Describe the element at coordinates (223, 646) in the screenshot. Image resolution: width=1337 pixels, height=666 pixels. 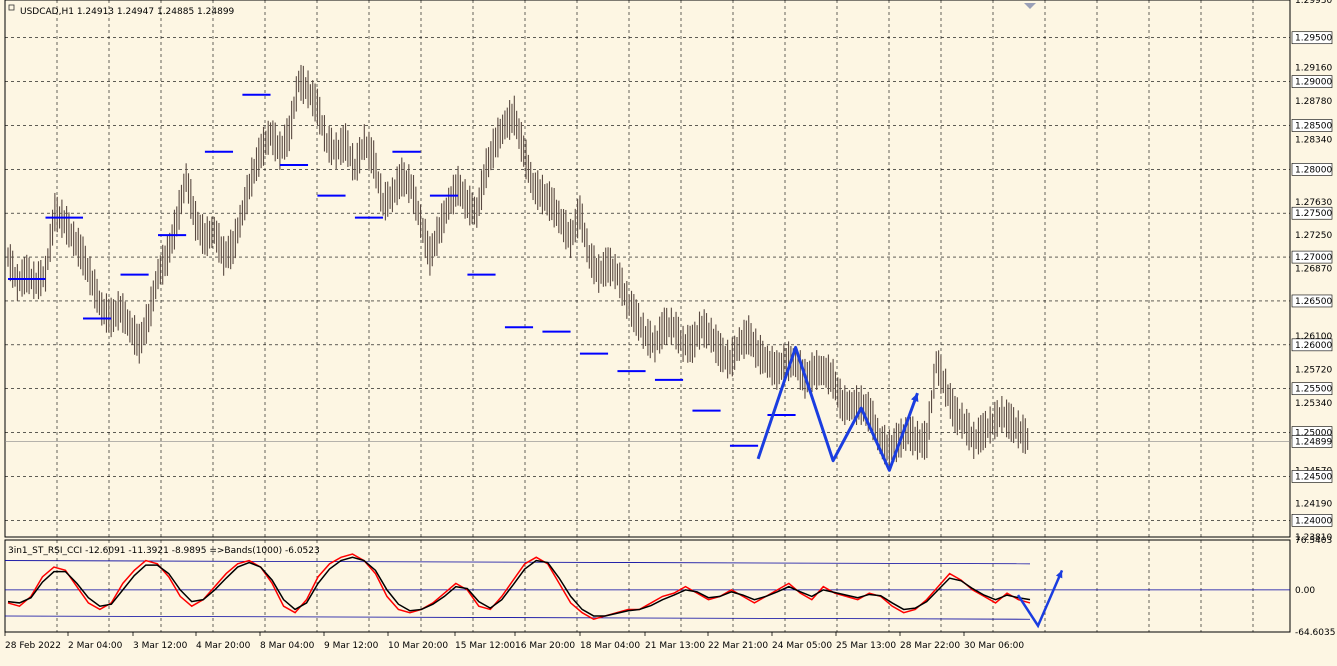
I see `time-tick-label: 4 Mar 20:00` at that location.